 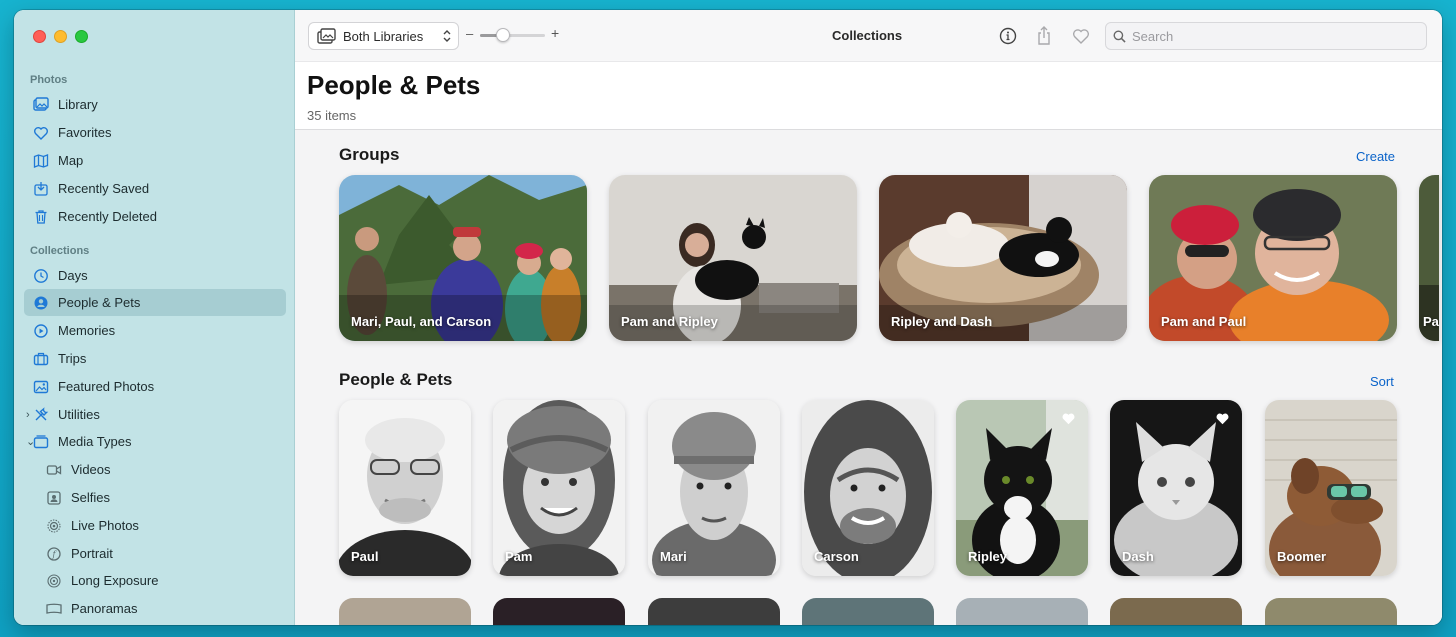 What do you see at coordinates (383, 36) in the screenshot?
I see `library-select: Both Libraries` at bounding box center [383, 36].